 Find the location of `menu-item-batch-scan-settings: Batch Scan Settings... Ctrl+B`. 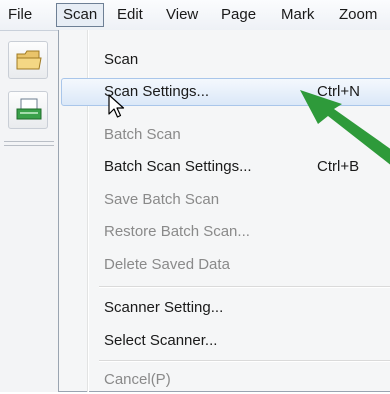

menu-item-batch-scan-settings: Batch Scan Settings... Ctrl+B is located at coordinates (225, 167).